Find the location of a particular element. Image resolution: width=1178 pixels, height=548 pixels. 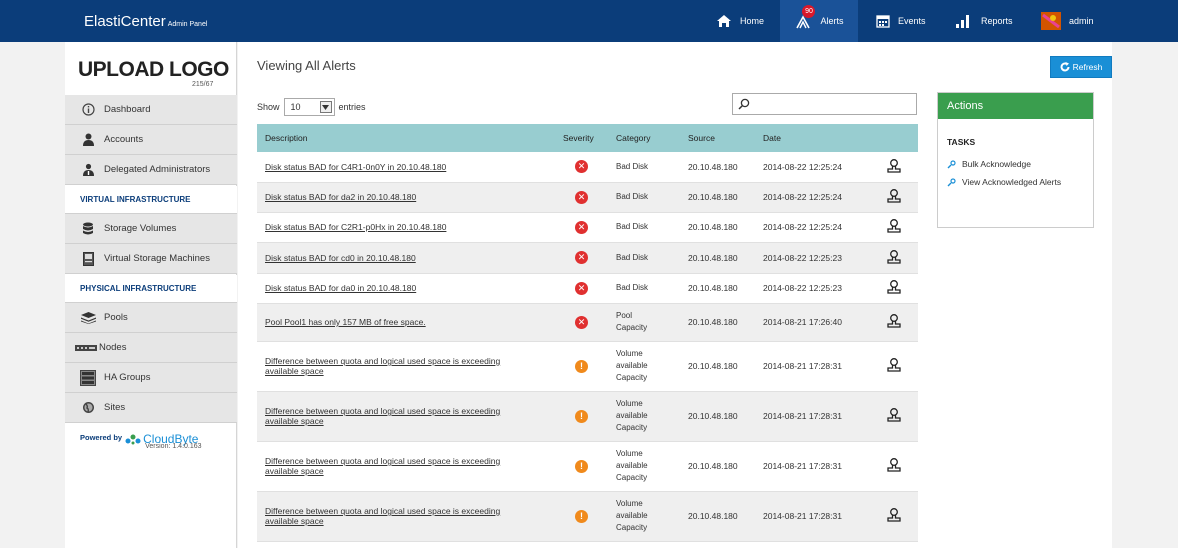

nav-reports: Reports is located at coordinates (984, 21).